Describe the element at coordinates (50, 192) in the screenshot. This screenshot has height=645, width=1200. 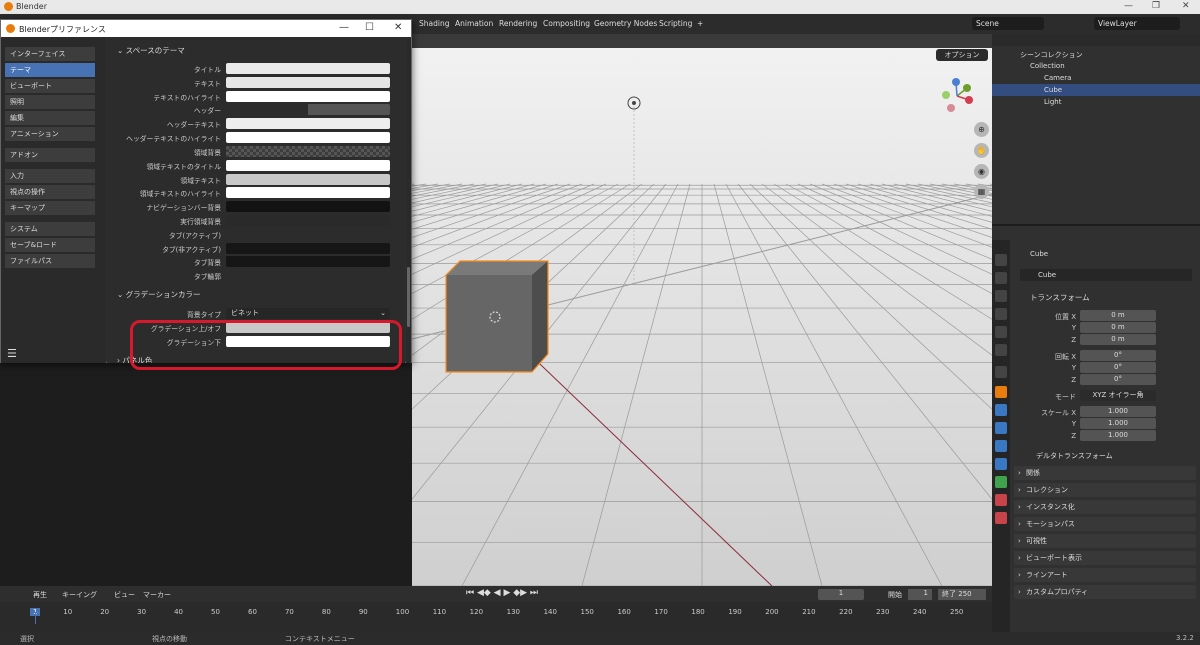
I see `pref-tab-navigation: 視点の操作` at that location.